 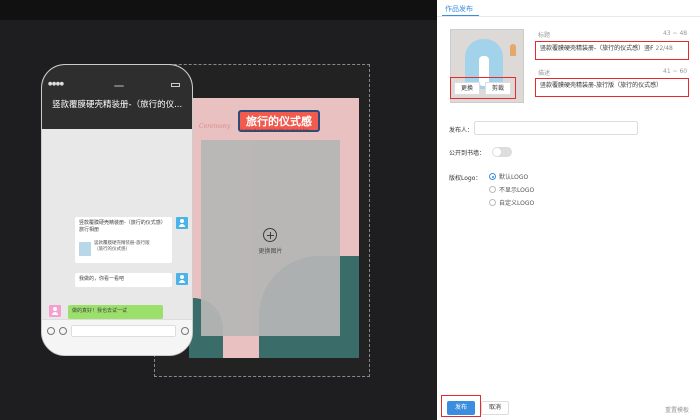 I want to click on title-input: 竖款覆膜硬壳精装册-（旅行的仪式感）竖F 22/48, so click(x=612, y=50).